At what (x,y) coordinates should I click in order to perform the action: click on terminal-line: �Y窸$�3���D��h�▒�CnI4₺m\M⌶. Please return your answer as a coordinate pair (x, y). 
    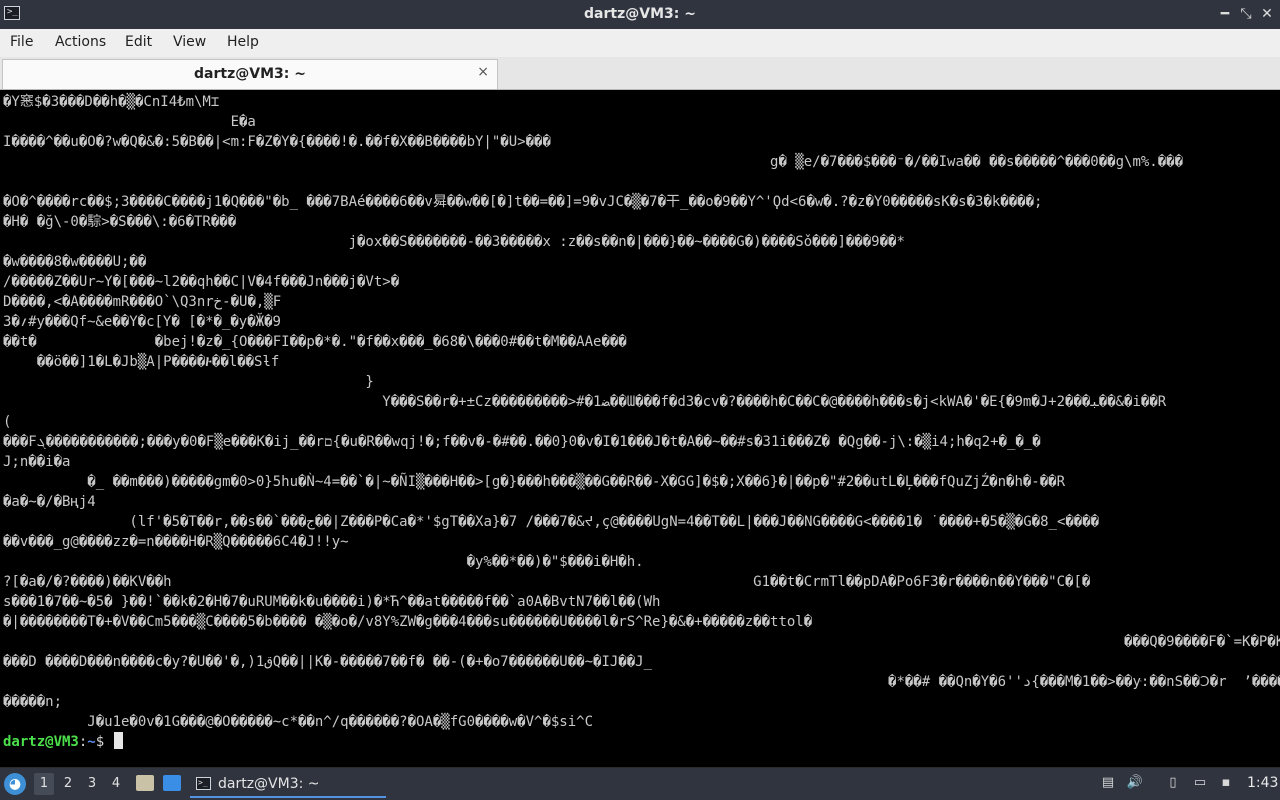
    Looking at the image, I should click on (111, 102).